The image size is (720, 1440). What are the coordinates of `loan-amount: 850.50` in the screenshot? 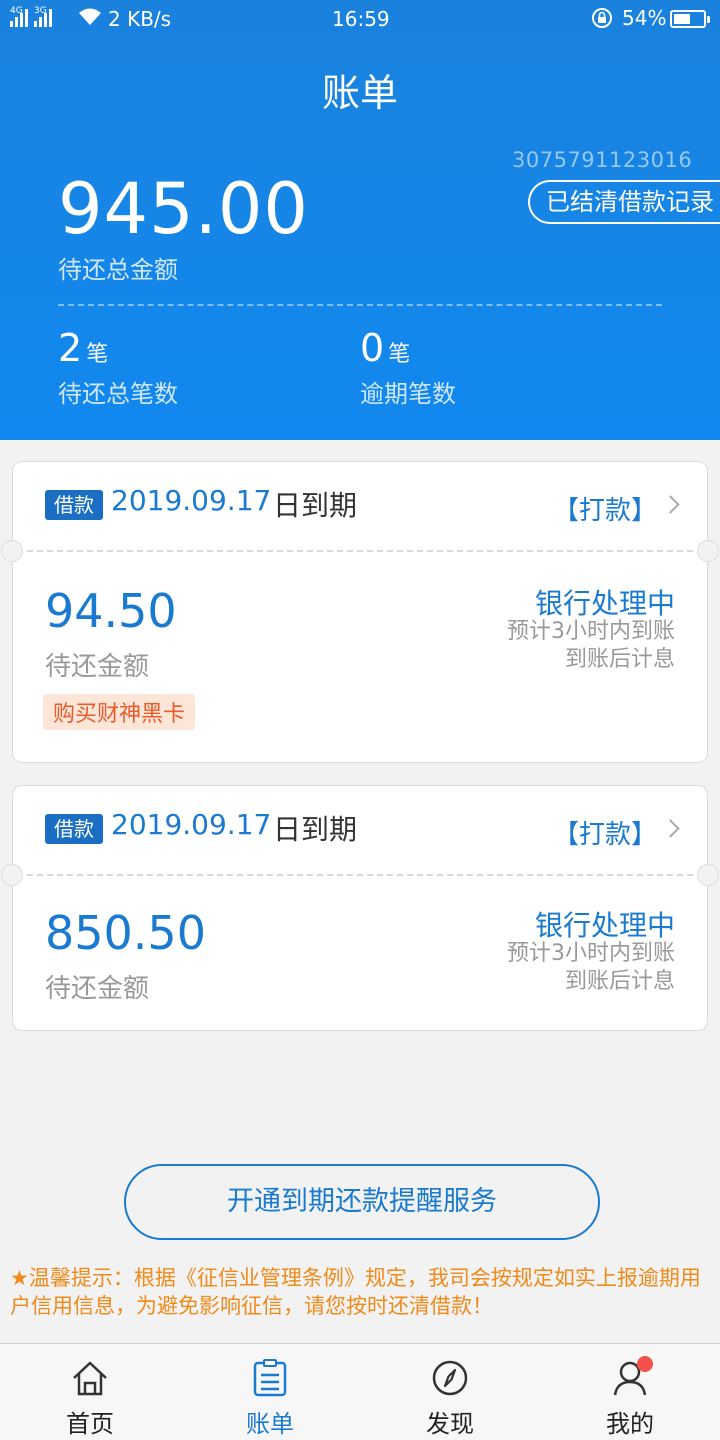 It's located at (125, 933).